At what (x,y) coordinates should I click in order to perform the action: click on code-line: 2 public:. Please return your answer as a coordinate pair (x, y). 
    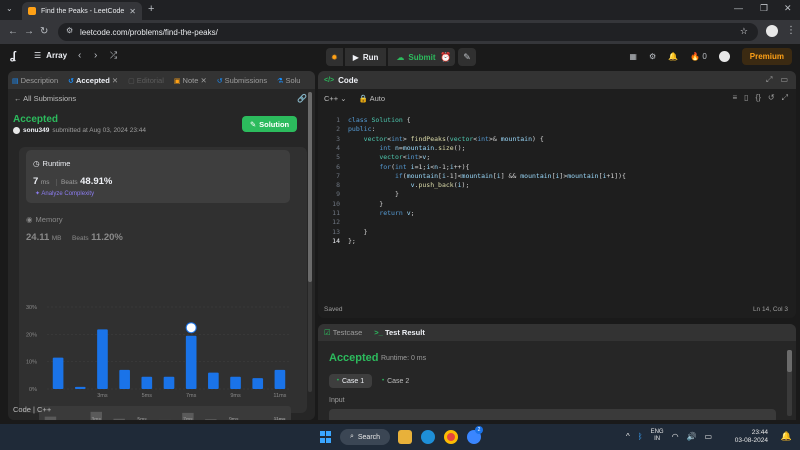
    Looking at the image, I should click on (557, 129).